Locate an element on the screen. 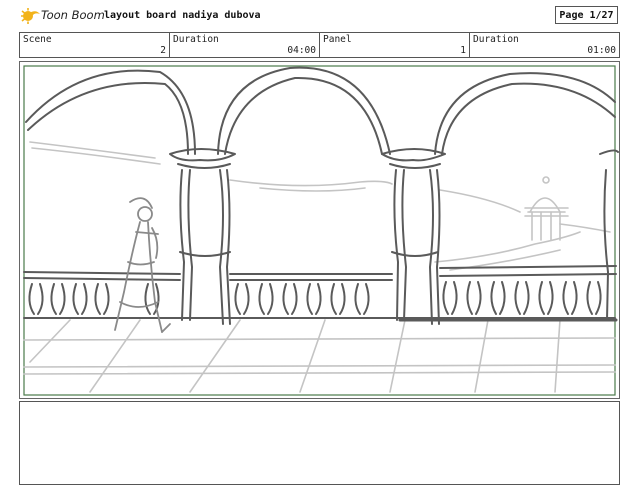  board-title: layout board nadiya dubova is located at coordinates (182, 15).